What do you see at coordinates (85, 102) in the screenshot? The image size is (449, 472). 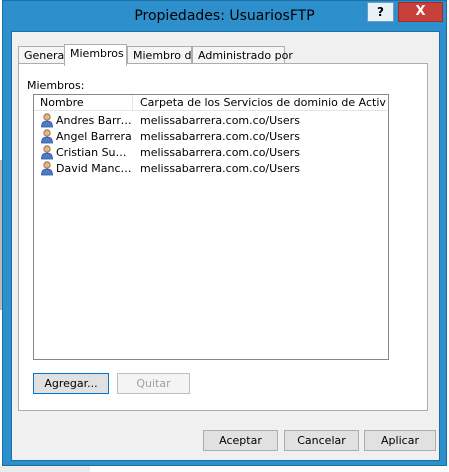 I see `column-header-nombre: Nombre` at bounding box center [85, 102].